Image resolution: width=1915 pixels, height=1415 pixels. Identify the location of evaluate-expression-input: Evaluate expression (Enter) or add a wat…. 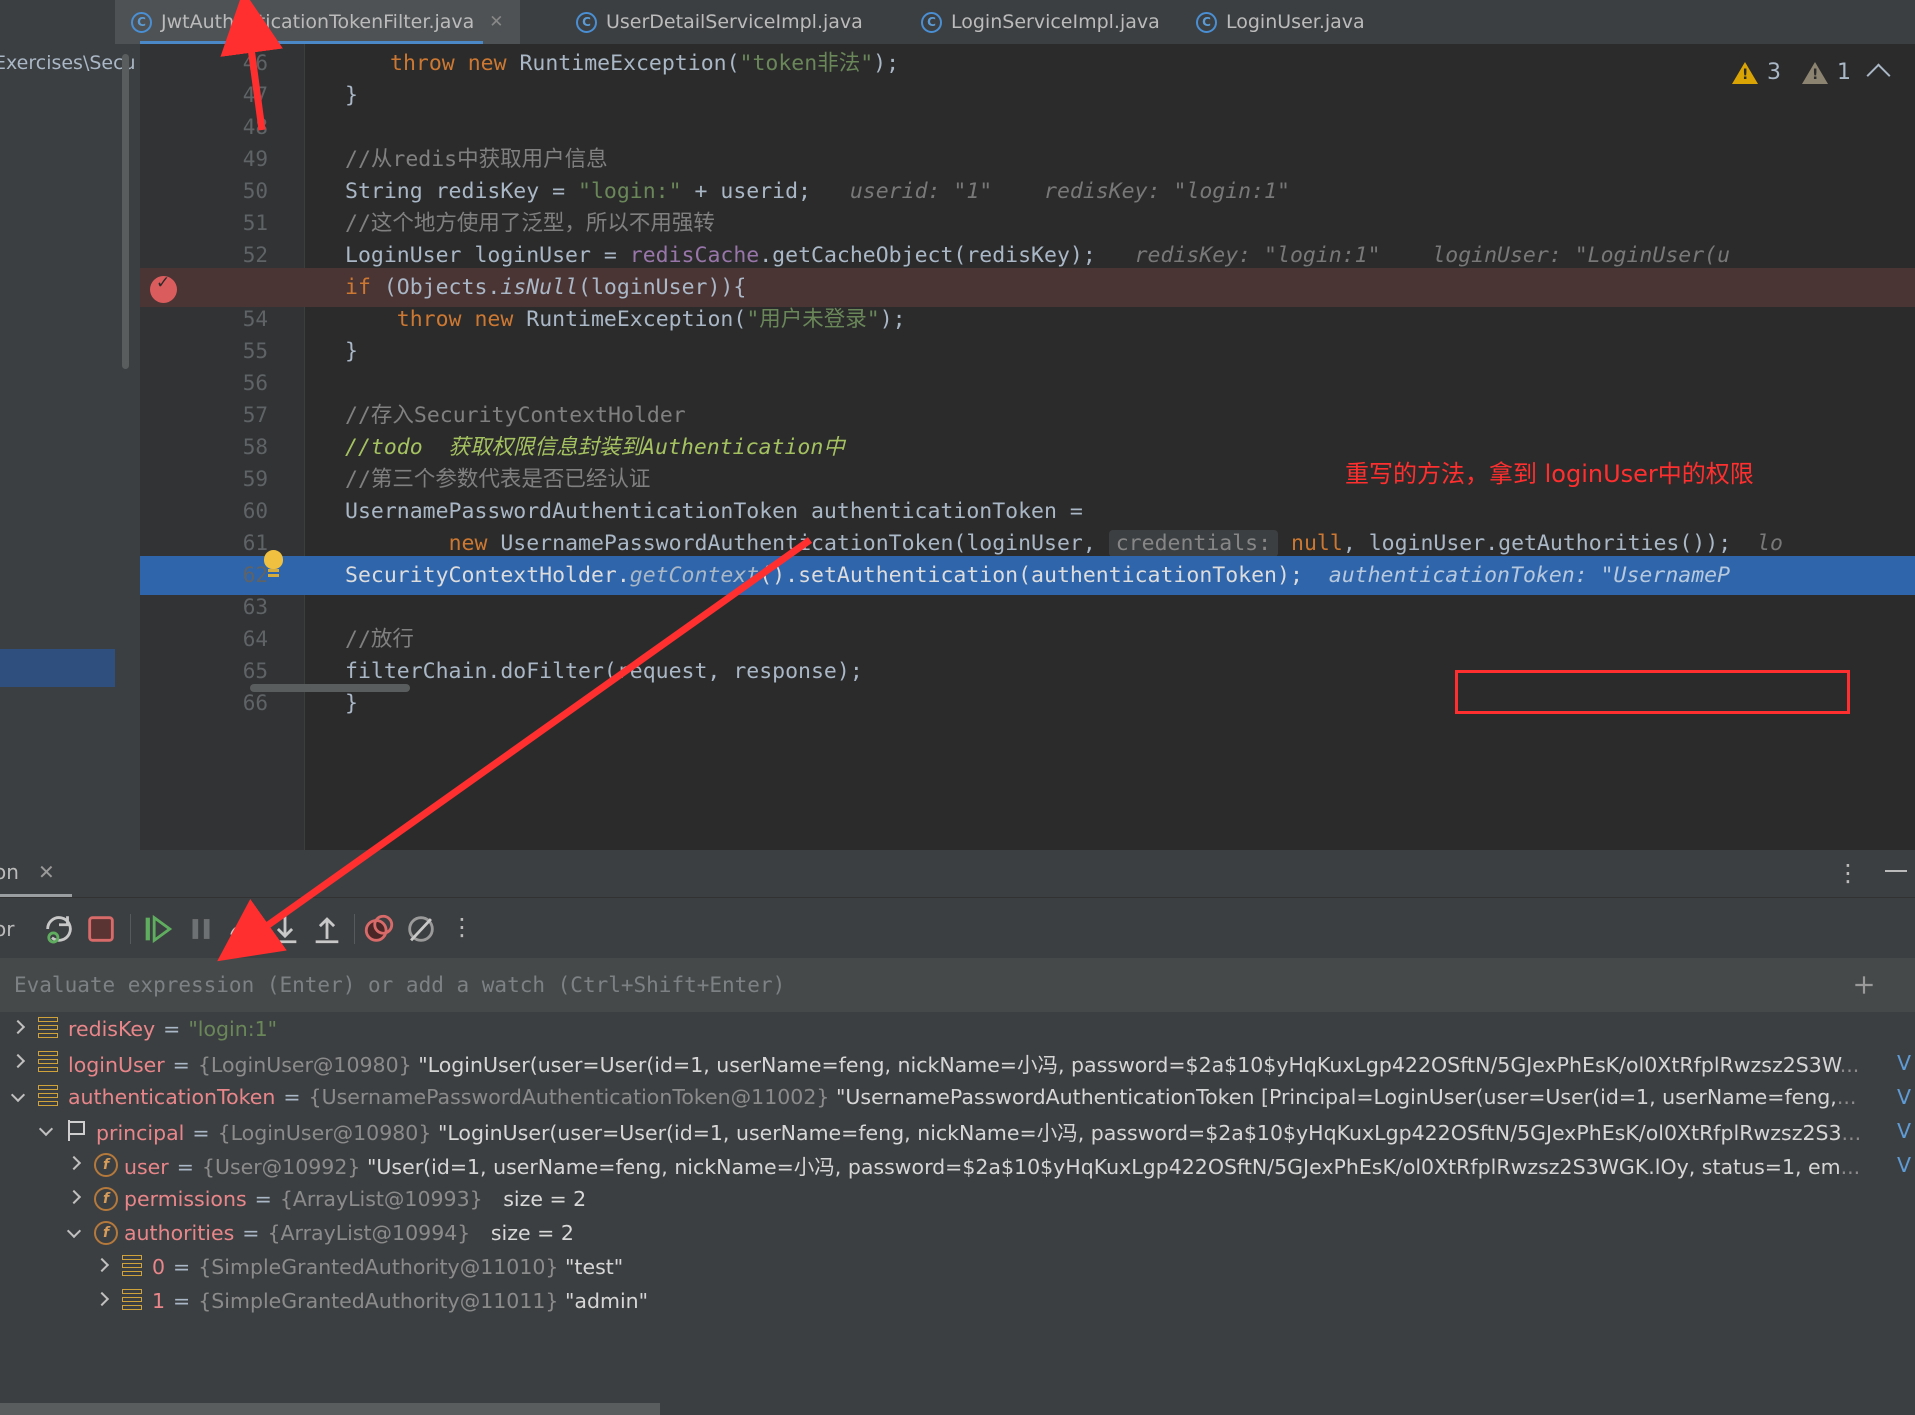
(399, 985).